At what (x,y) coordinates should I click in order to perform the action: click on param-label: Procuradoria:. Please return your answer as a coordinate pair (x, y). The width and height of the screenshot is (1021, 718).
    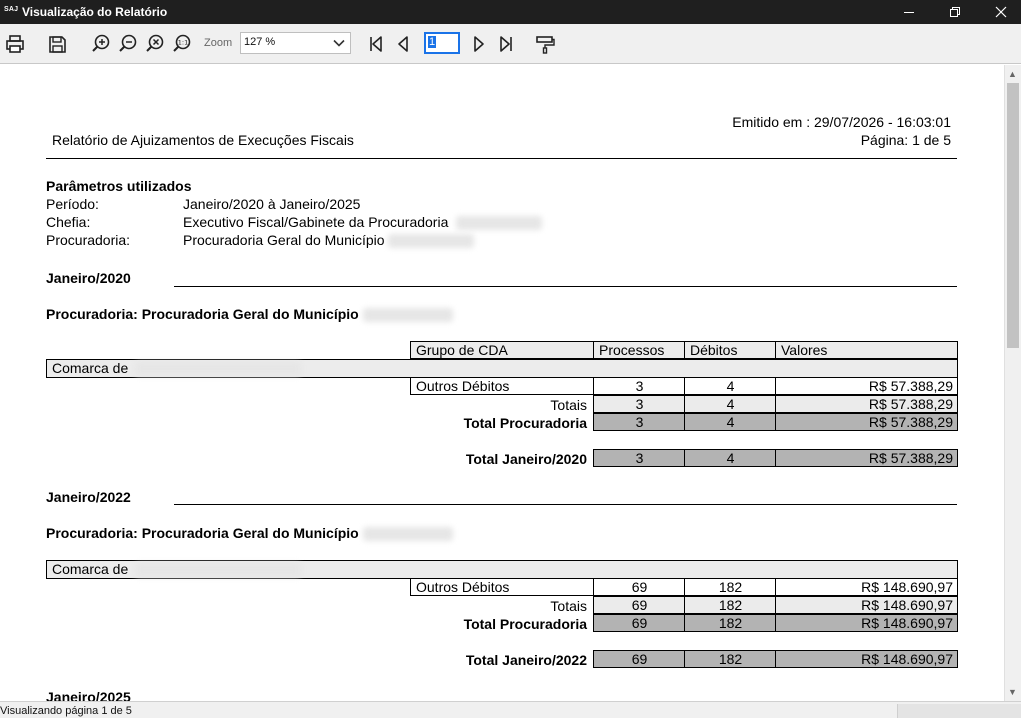
    Looking at the image, I should click on (88, 240).